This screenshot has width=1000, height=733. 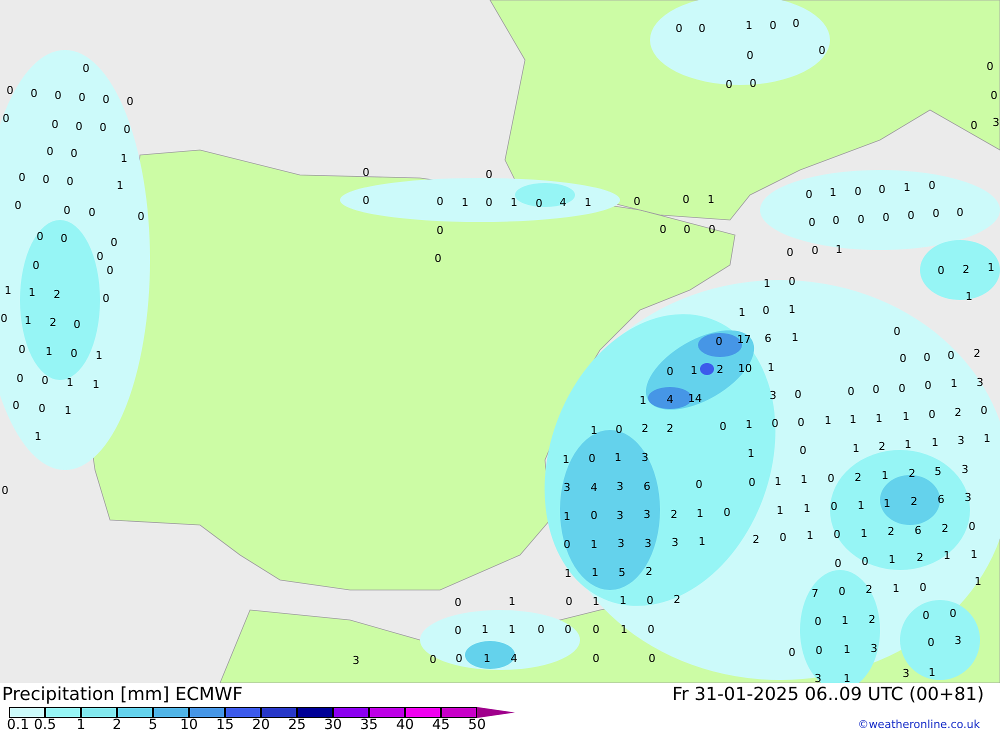 What do you see at coordinates (261, 725) in the screenshot?
I see `scale-tick-label: 20` at bounding box center [261, 725].